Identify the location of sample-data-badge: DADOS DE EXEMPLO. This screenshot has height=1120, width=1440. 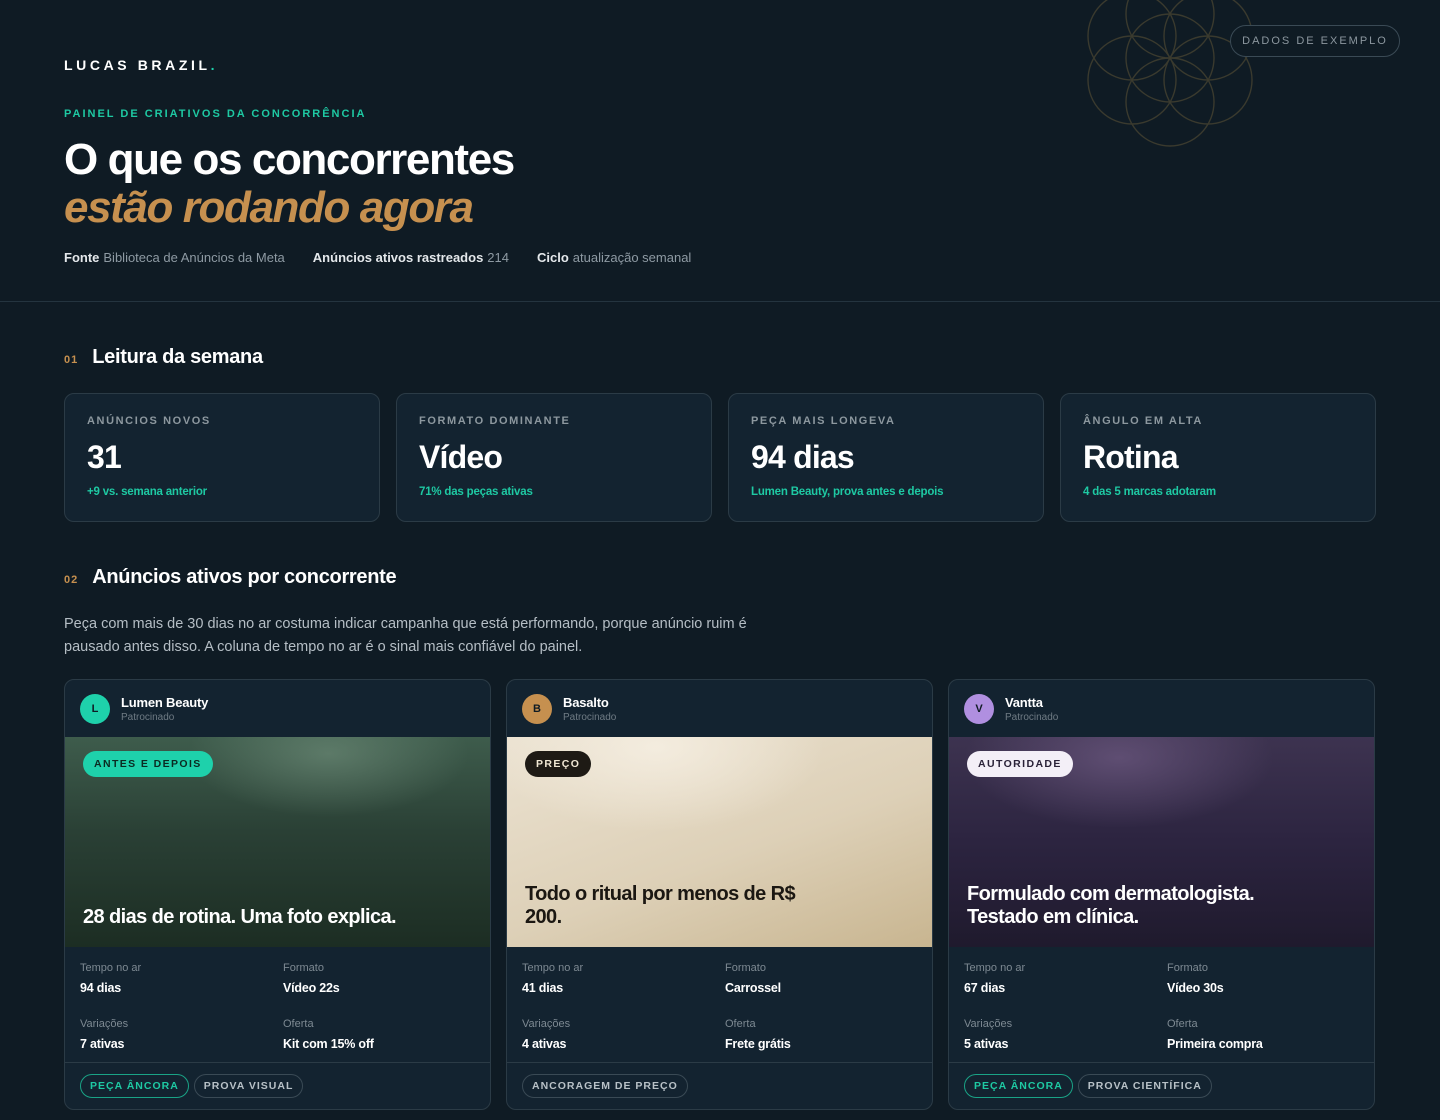
(1315, 41).